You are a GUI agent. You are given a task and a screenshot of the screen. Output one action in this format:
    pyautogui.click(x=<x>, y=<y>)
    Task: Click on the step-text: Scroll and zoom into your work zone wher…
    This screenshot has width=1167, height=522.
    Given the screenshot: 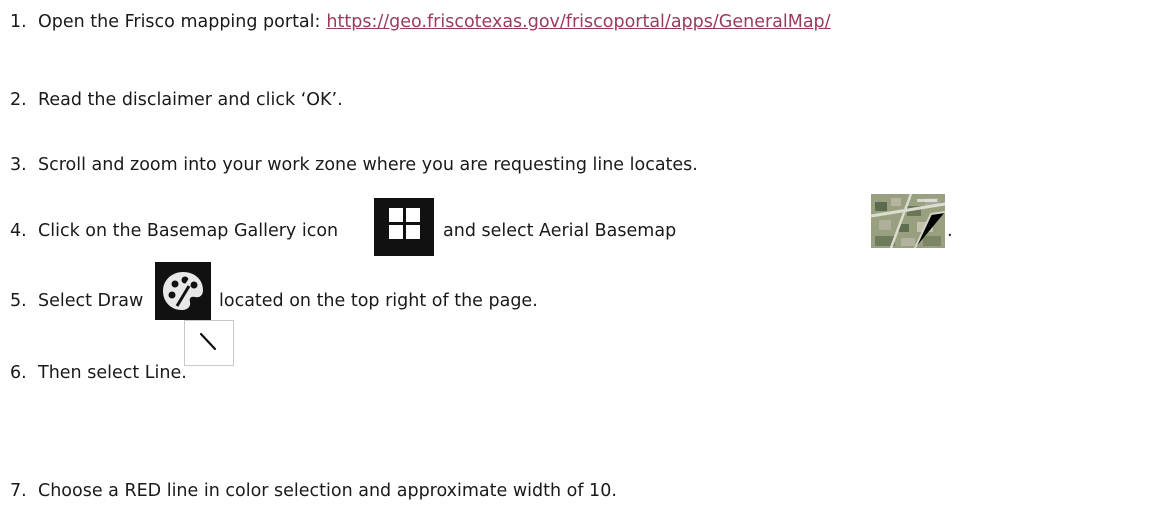 What is the action you would take?
    pyautogui.click(x=368, y=165)
    